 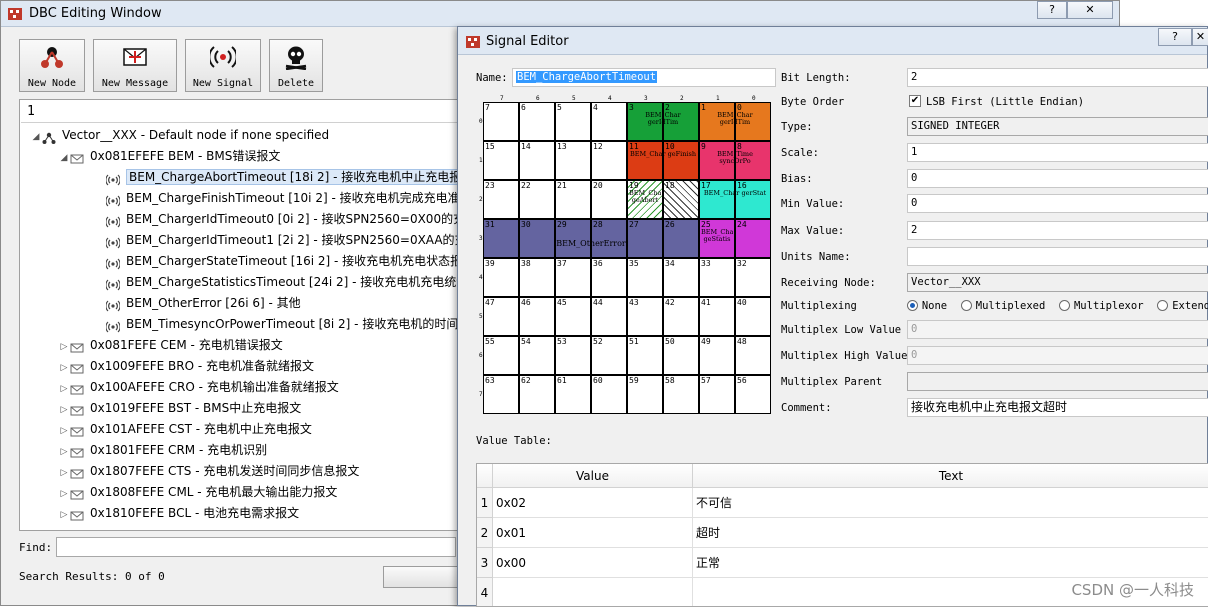 I want to click on multiplexing-multiplexed-radio, so click(x=966, y=305).